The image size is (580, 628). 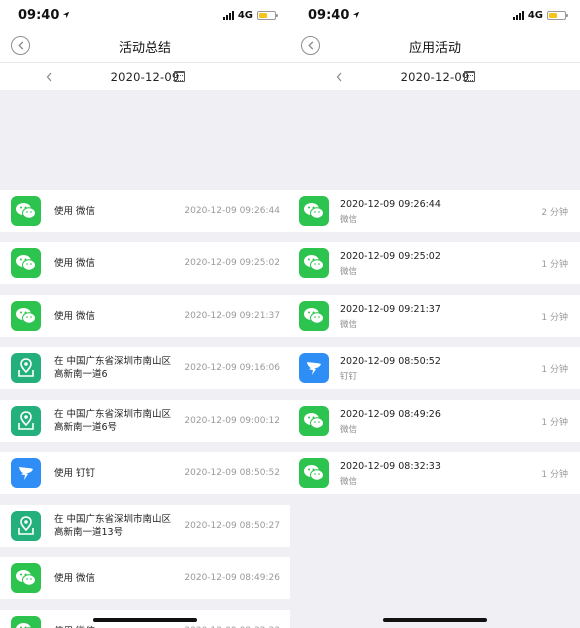 What do you see at coordinates (232, 421) in the screenshot?
I see `activity-timestamp: 2020-12-09 09:00:12` at bounding box center [232, 421].